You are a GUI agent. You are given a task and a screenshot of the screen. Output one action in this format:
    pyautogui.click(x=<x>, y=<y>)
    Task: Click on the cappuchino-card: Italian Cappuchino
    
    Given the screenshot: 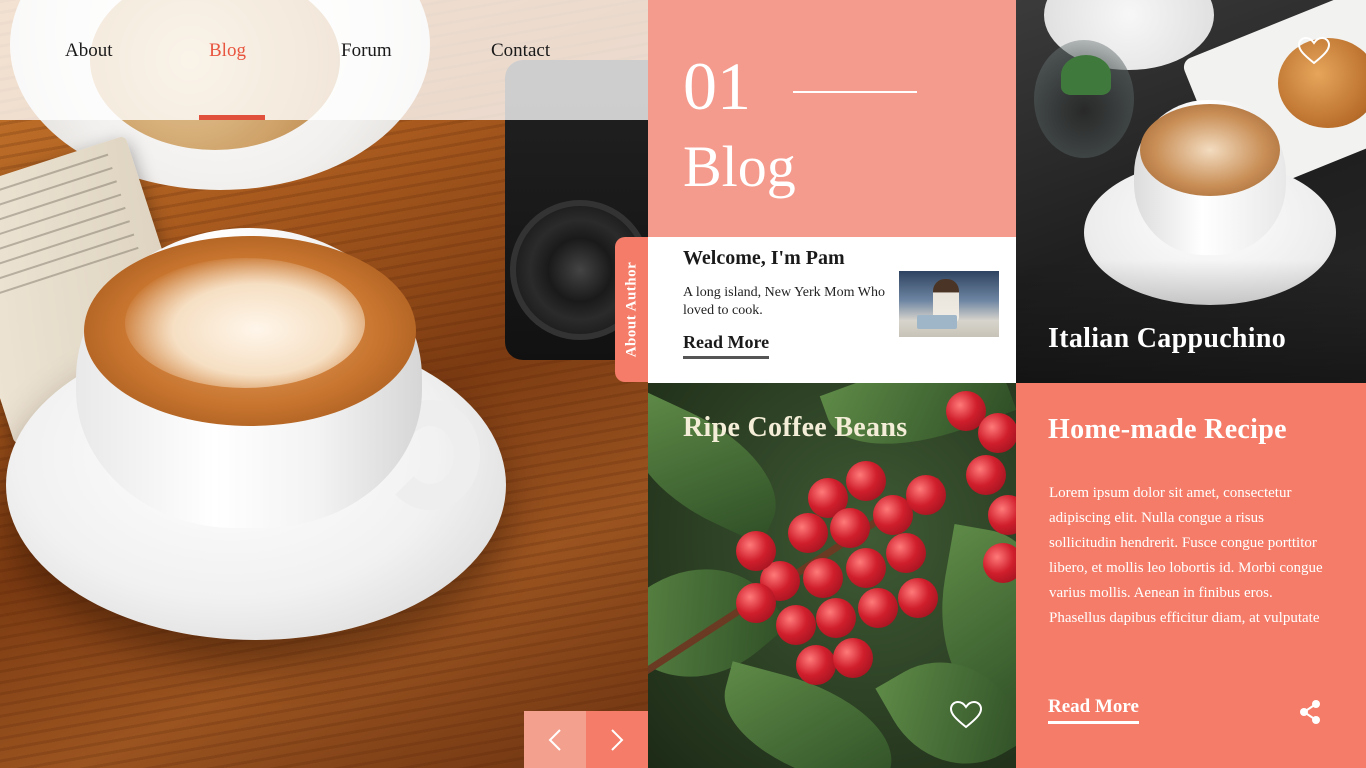 What is the action you would take?
    pyautogui.click(x=1191, y=191)
    